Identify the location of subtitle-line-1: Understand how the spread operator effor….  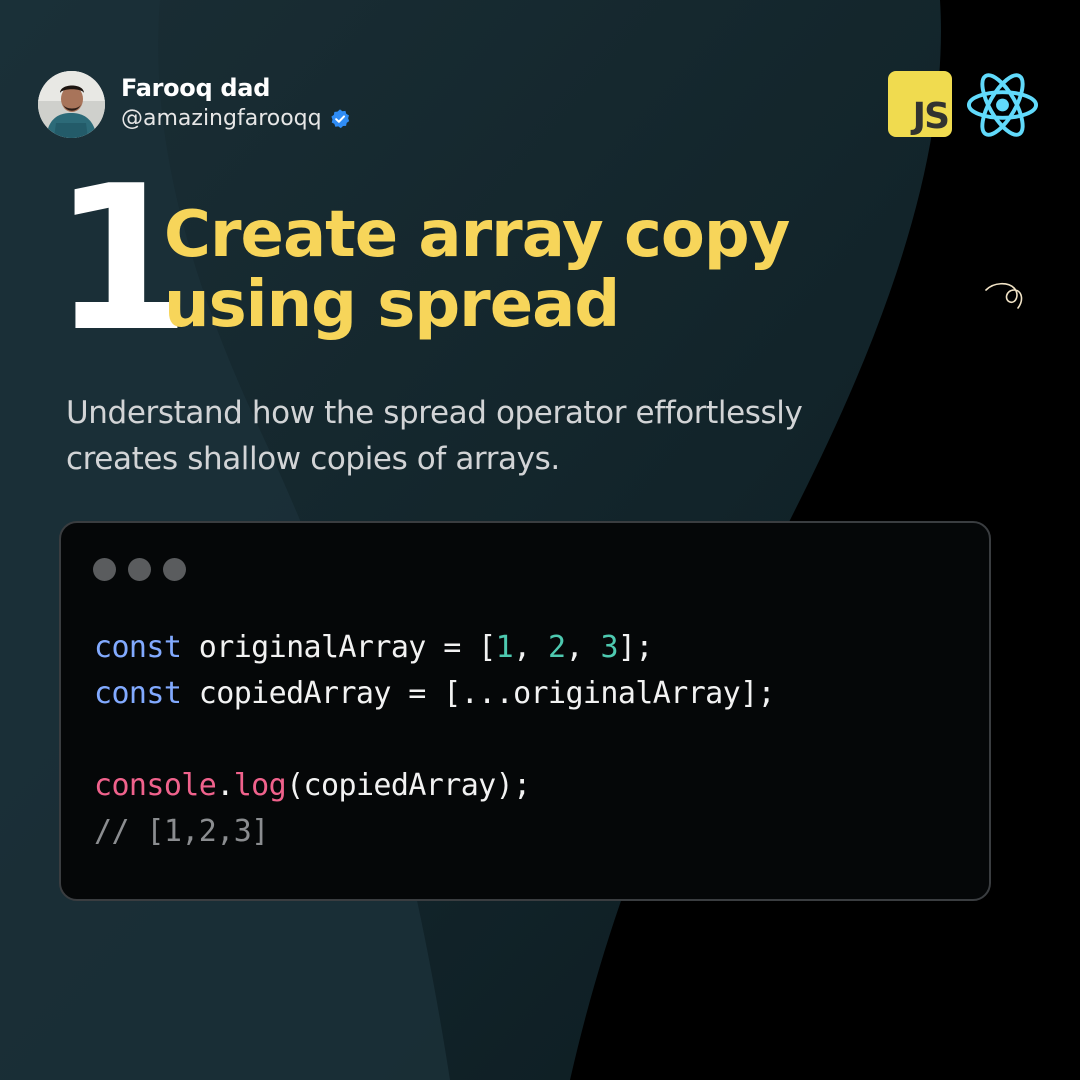
(434, 413).